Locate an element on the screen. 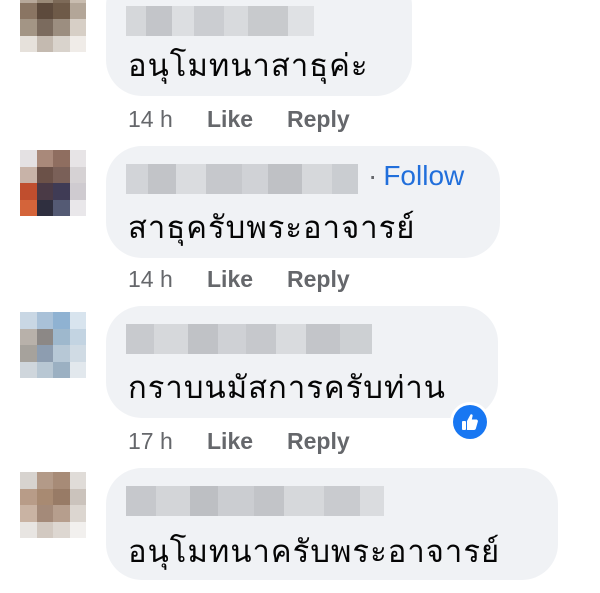 This screenshot has width=600, height=593. timestamp: 17 h is located at coordinates (167, 441).